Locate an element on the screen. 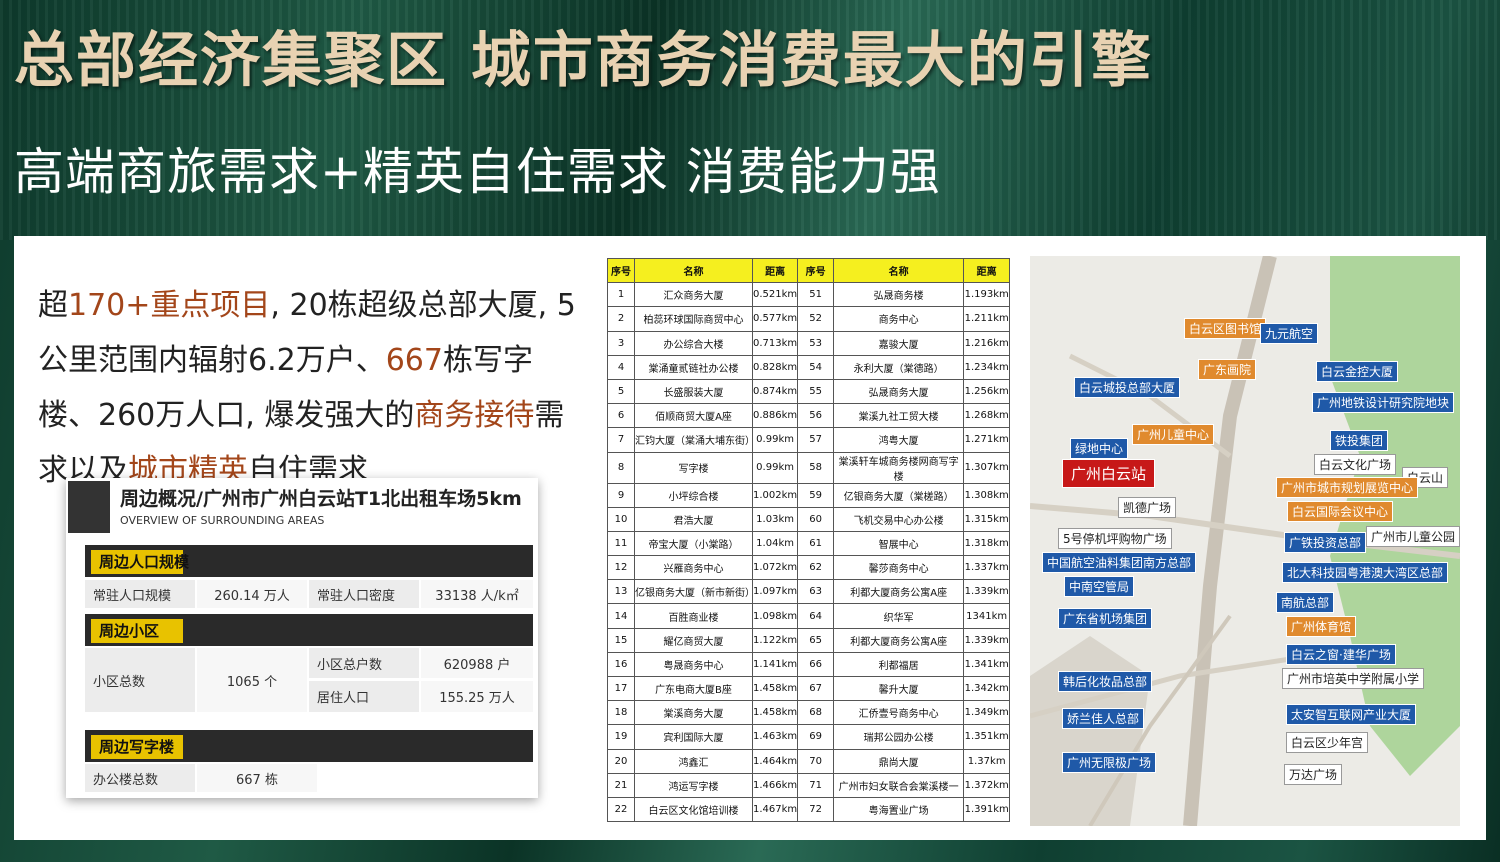  table-cell: 58 is located at coordinates (816, 467).